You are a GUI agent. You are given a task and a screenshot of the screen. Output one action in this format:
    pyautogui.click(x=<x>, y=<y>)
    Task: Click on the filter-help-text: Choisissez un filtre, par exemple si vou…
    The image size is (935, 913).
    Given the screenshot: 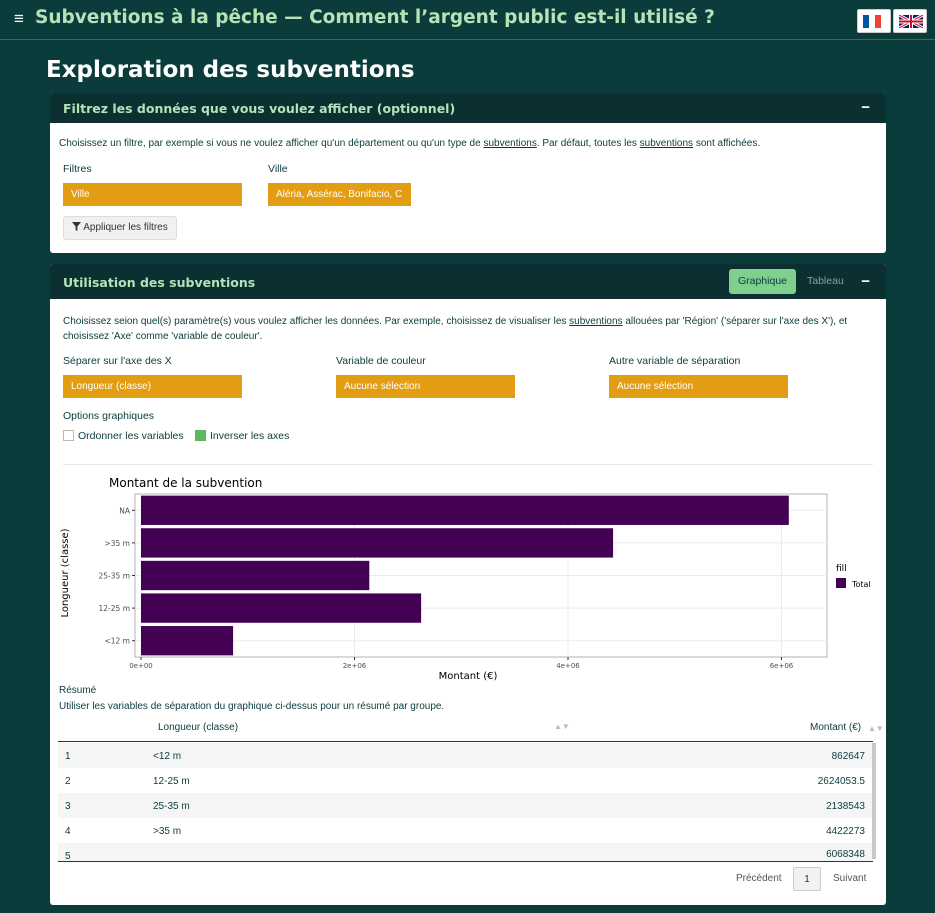 What is the action you would take?
    pyautogui.click(x=409, y=143)
    